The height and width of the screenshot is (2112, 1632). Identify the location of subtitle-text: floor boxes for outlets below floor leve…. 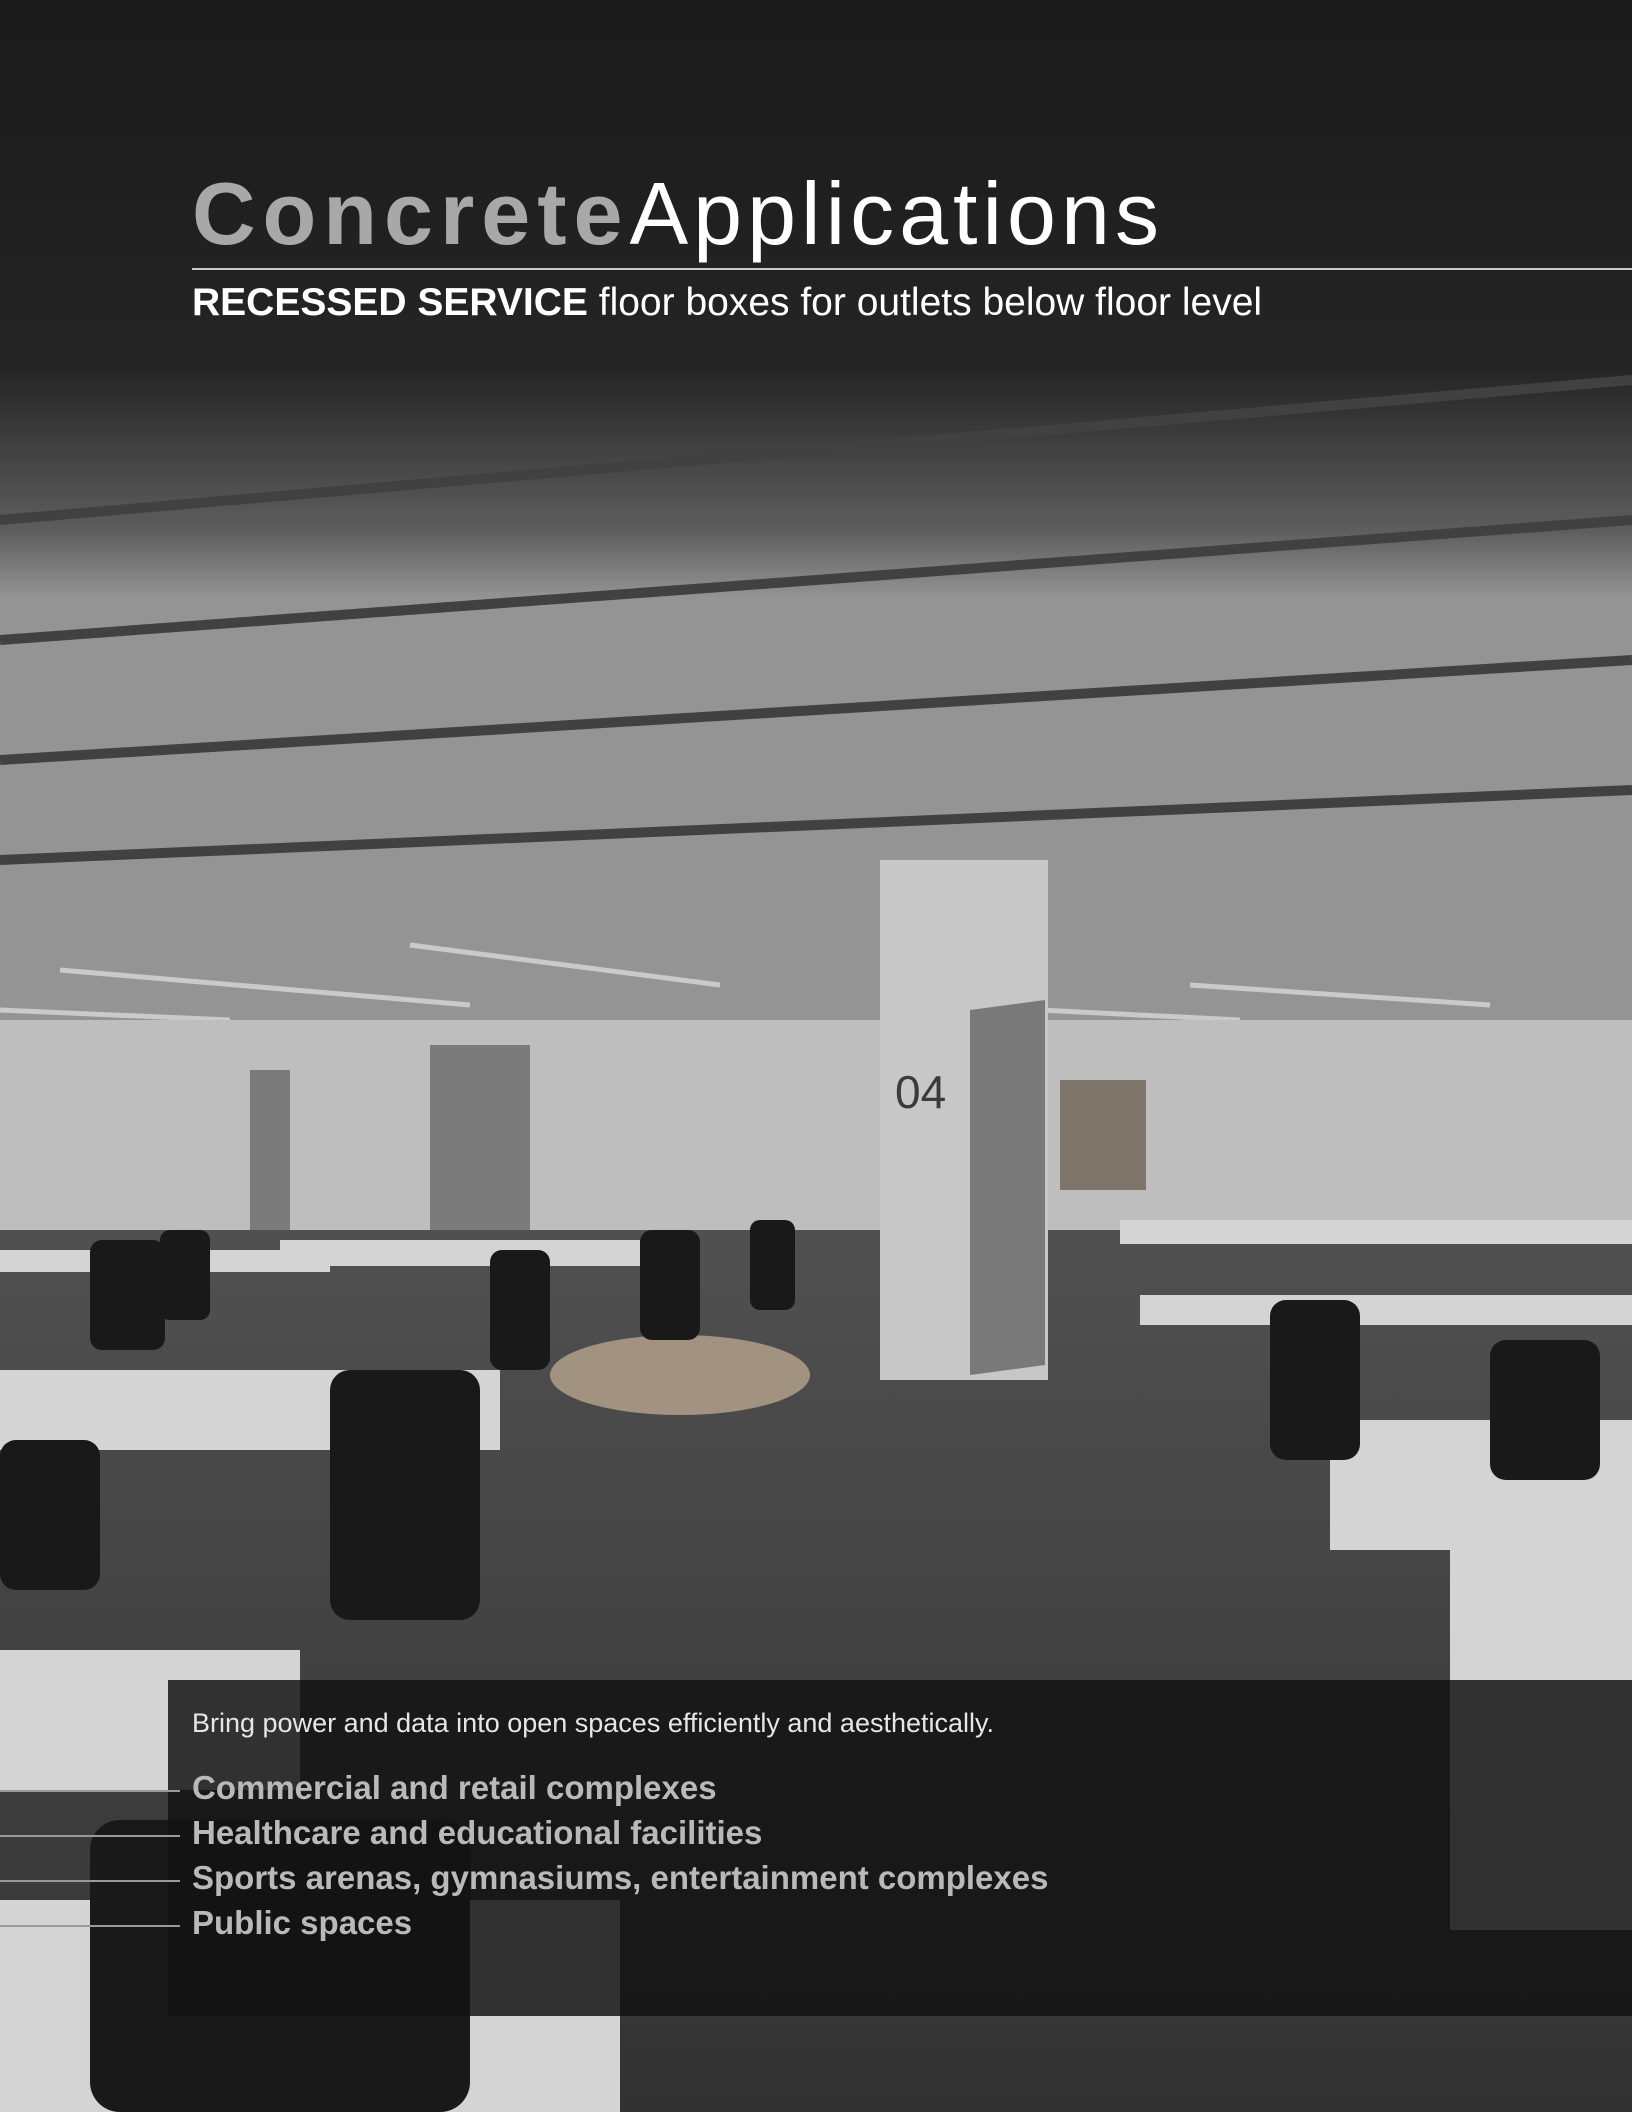
(925, 302).